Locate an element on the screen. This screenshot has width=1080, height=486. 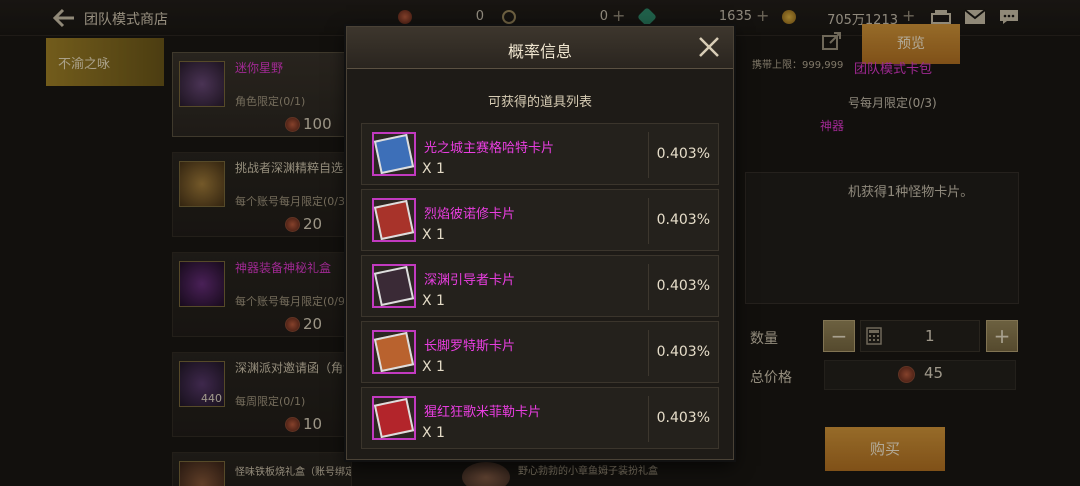
drop-item-name: 深渊引导者卡片 is located at coordinates (470, 280).